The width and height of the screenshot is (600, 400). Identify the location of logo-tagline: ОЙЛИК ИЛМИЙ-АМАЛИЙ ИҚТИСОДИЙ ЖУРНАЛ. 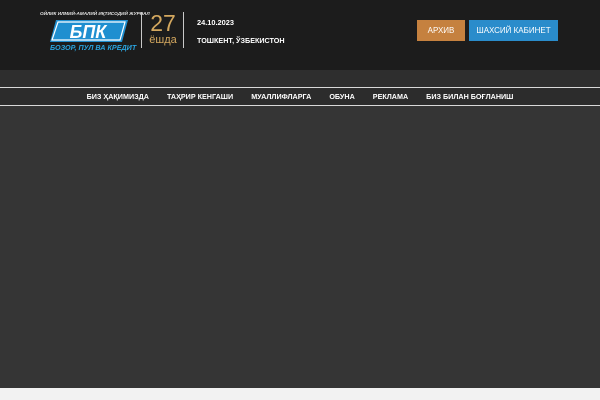
(95, 13).